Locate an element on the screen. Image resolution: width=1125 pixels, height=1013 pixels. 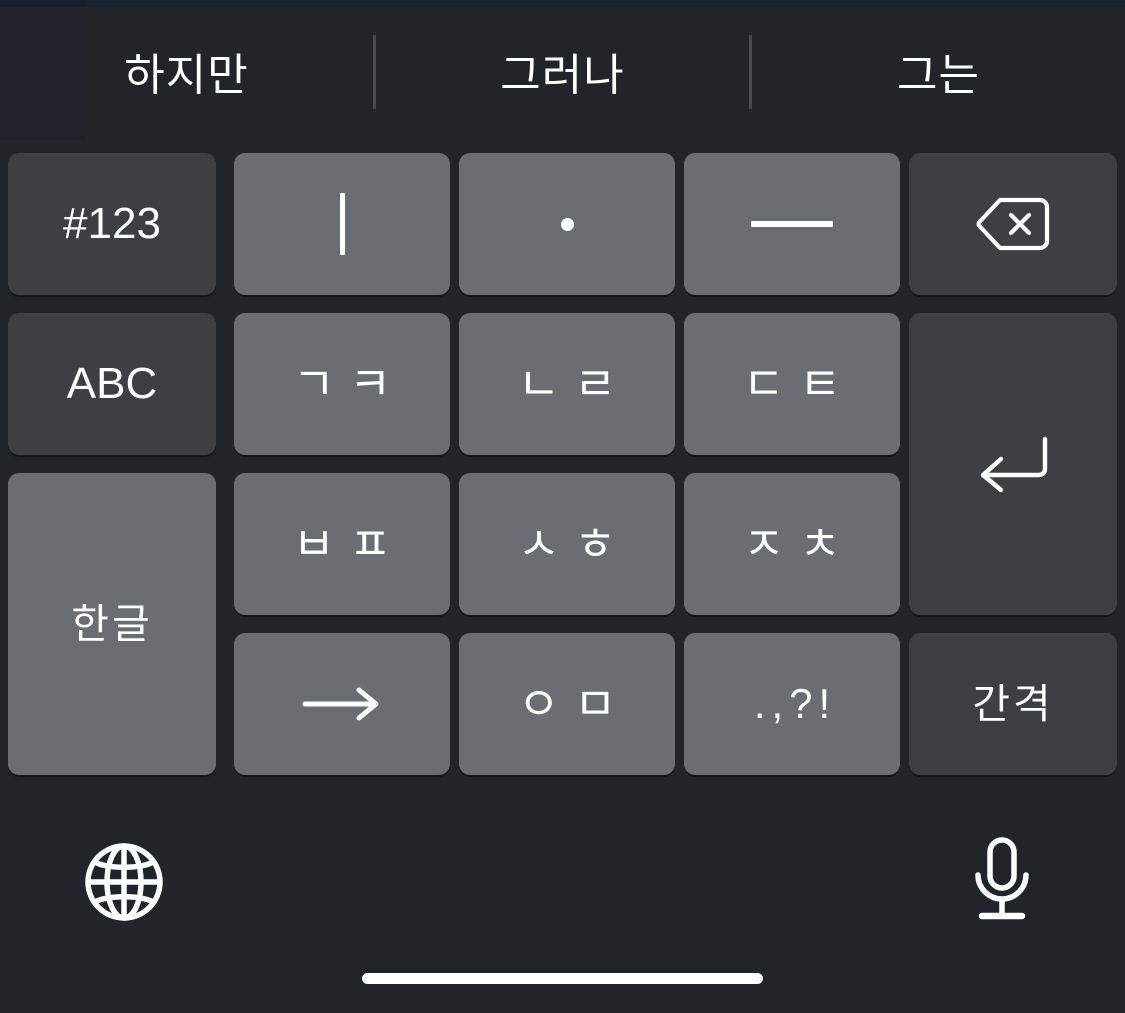
key-label: .,?! is located at coordinates (795, 703).